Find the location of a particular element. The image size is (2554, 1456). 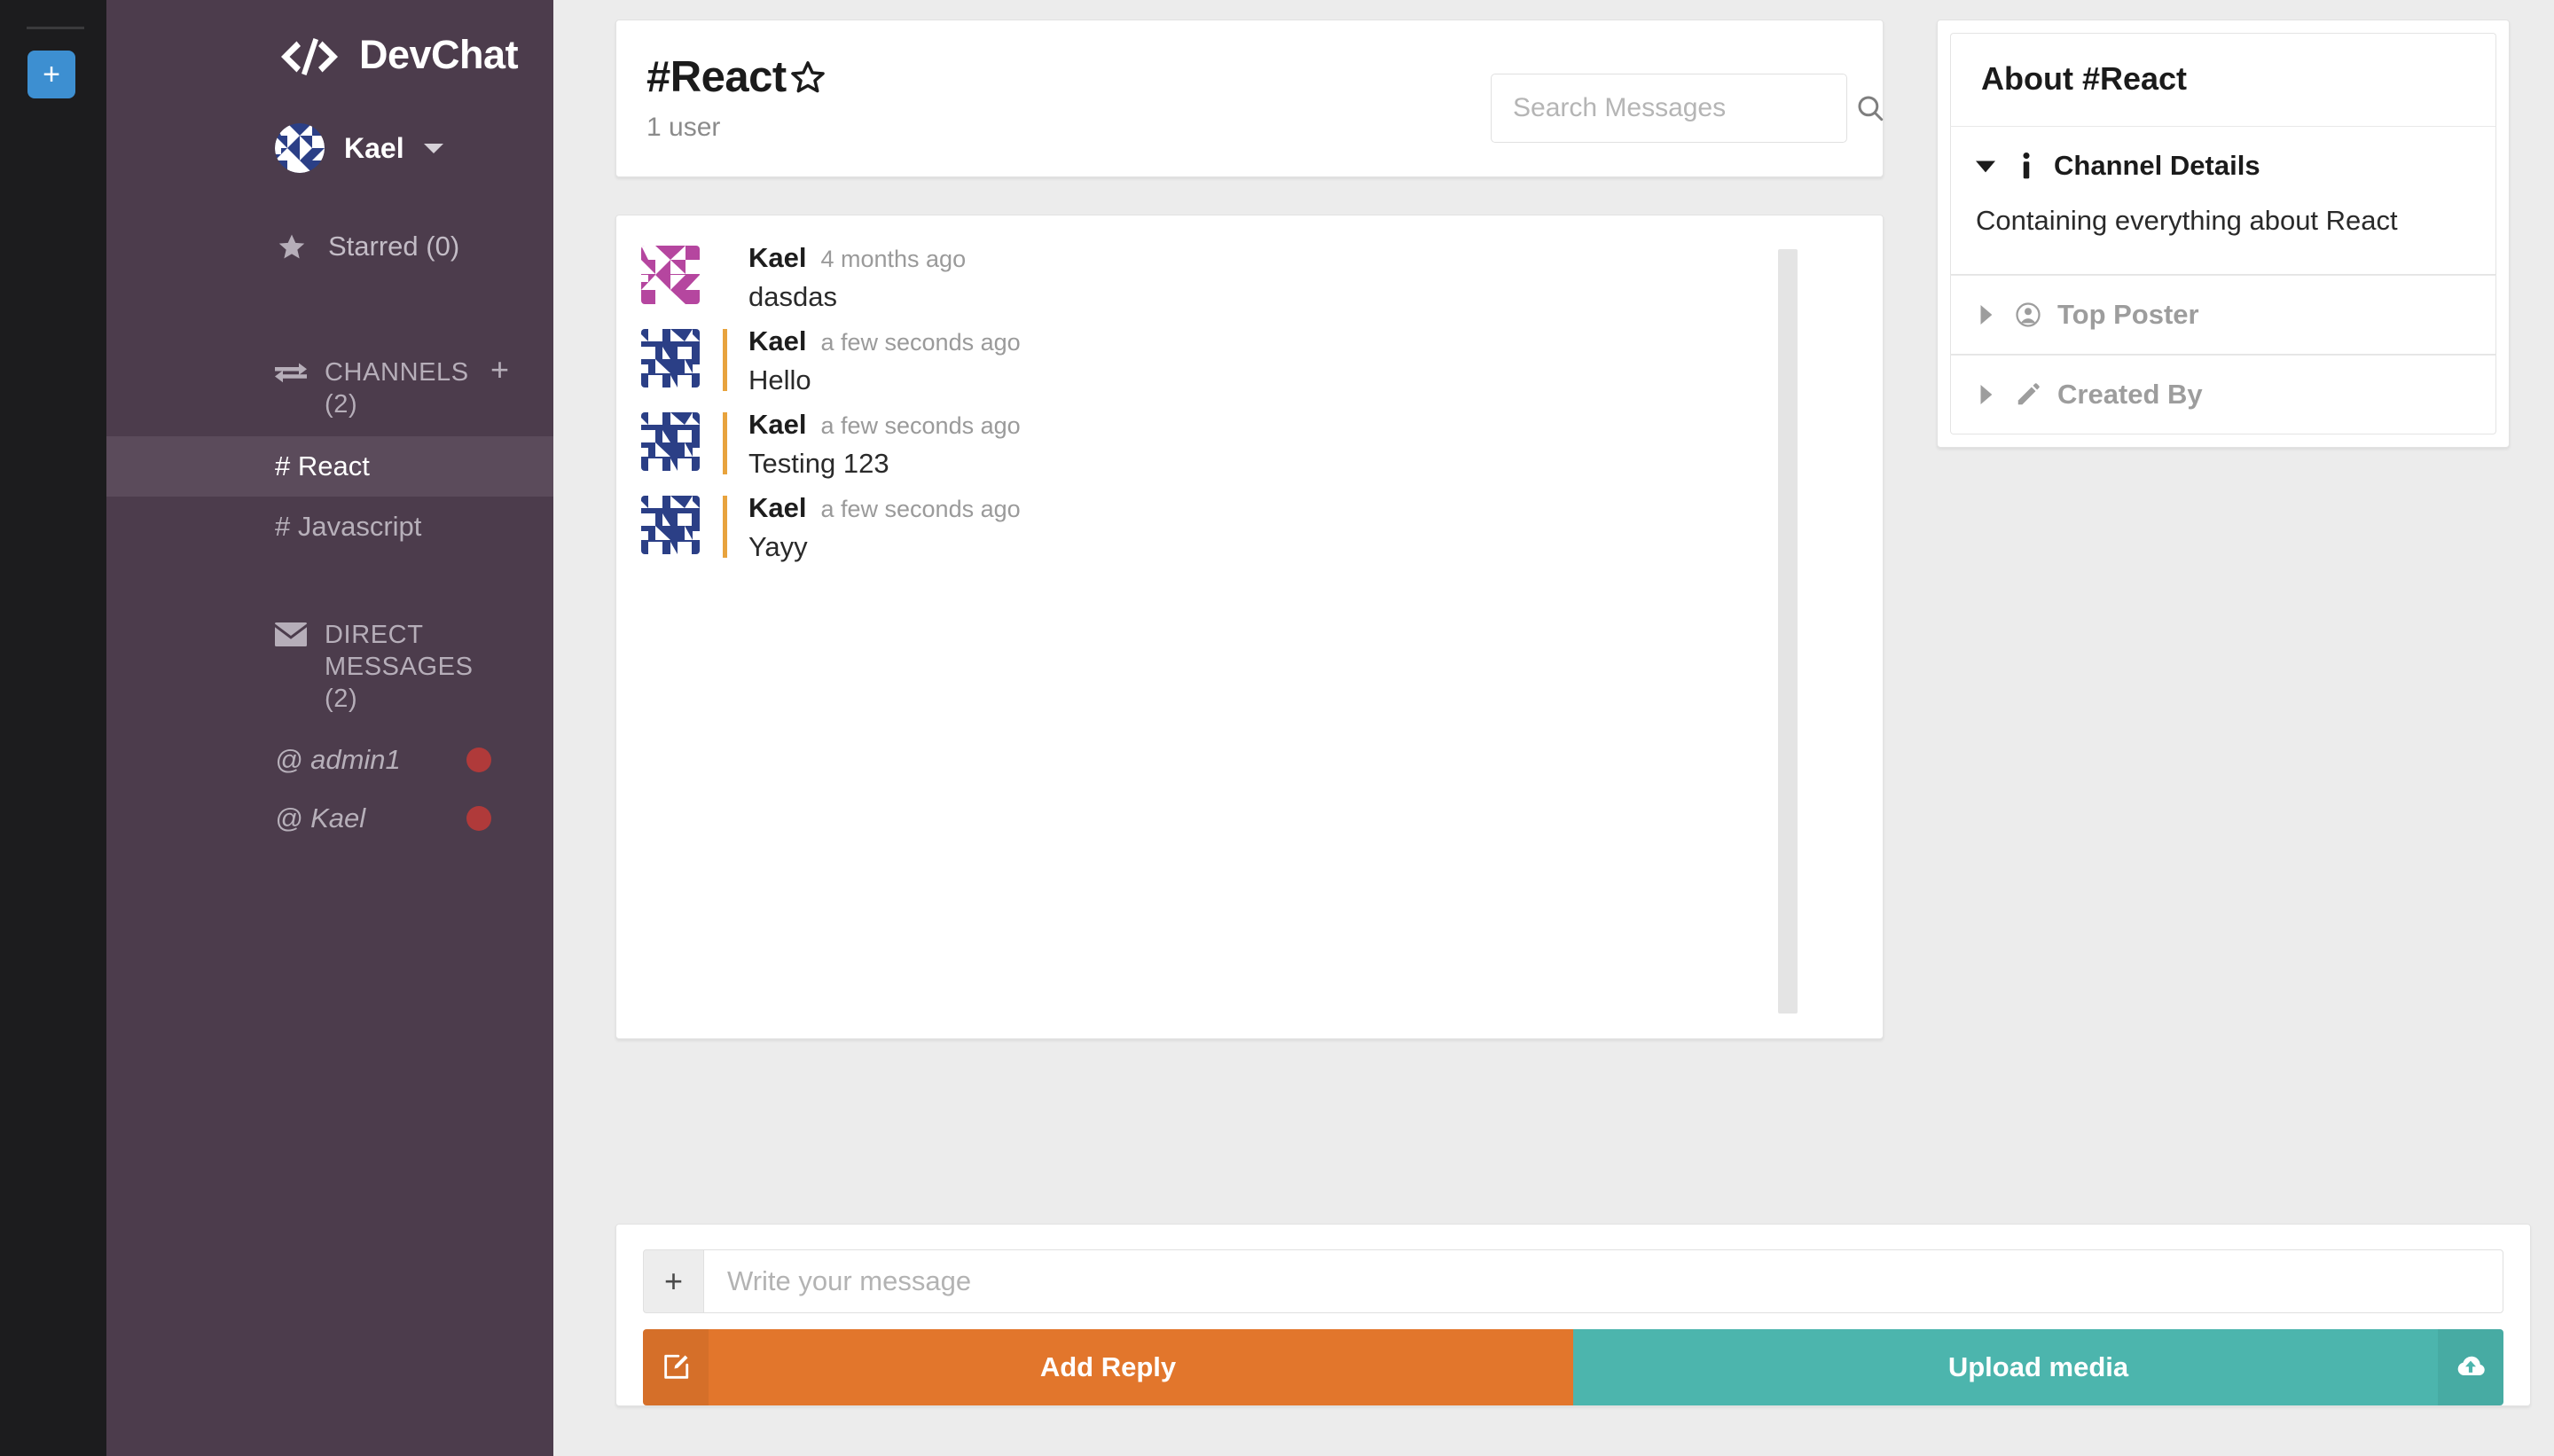

caret-down-icon is located at coordinates (1985, 166).